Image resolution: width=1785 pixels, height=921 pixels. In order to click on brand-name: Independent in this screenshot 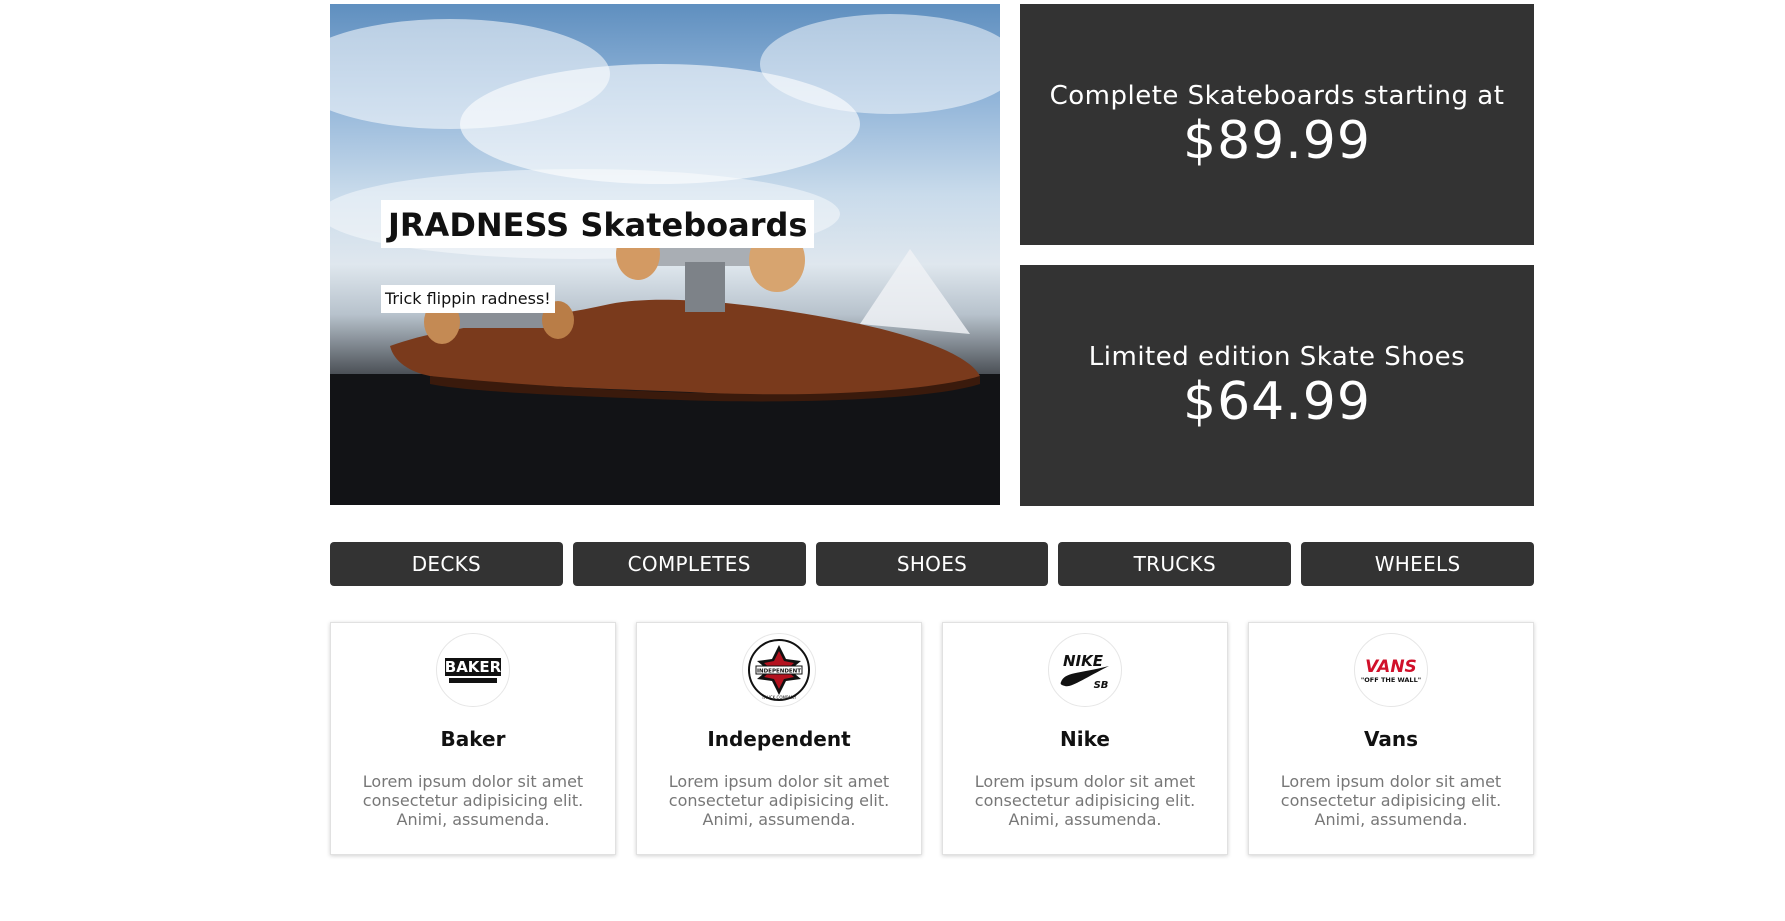, I will do `click(779, 739)`.